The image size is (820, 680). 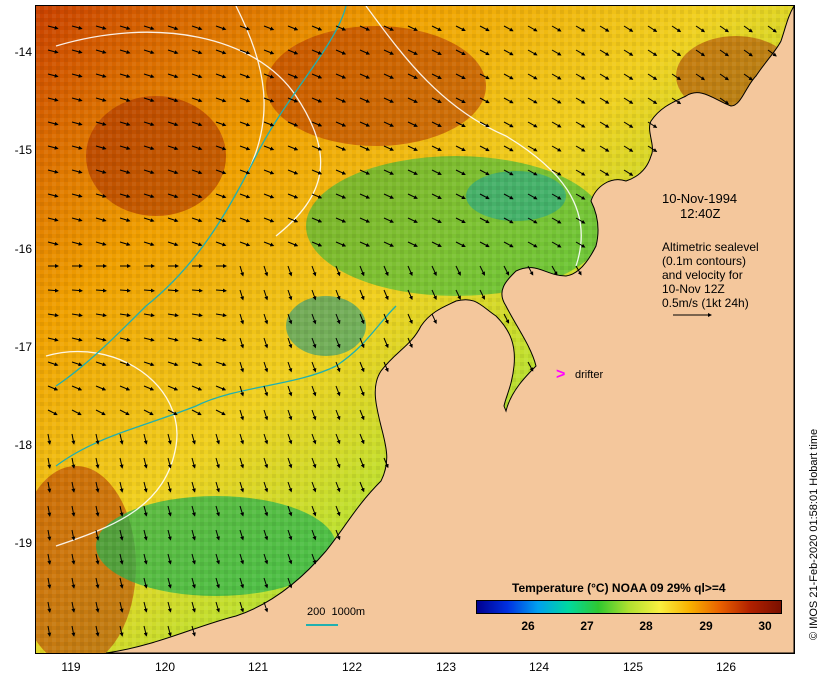 What do you see at coordinates (528, 626) in the screenshot?
I see `colorbar-tick: 26` at bounding box center [528, 626].